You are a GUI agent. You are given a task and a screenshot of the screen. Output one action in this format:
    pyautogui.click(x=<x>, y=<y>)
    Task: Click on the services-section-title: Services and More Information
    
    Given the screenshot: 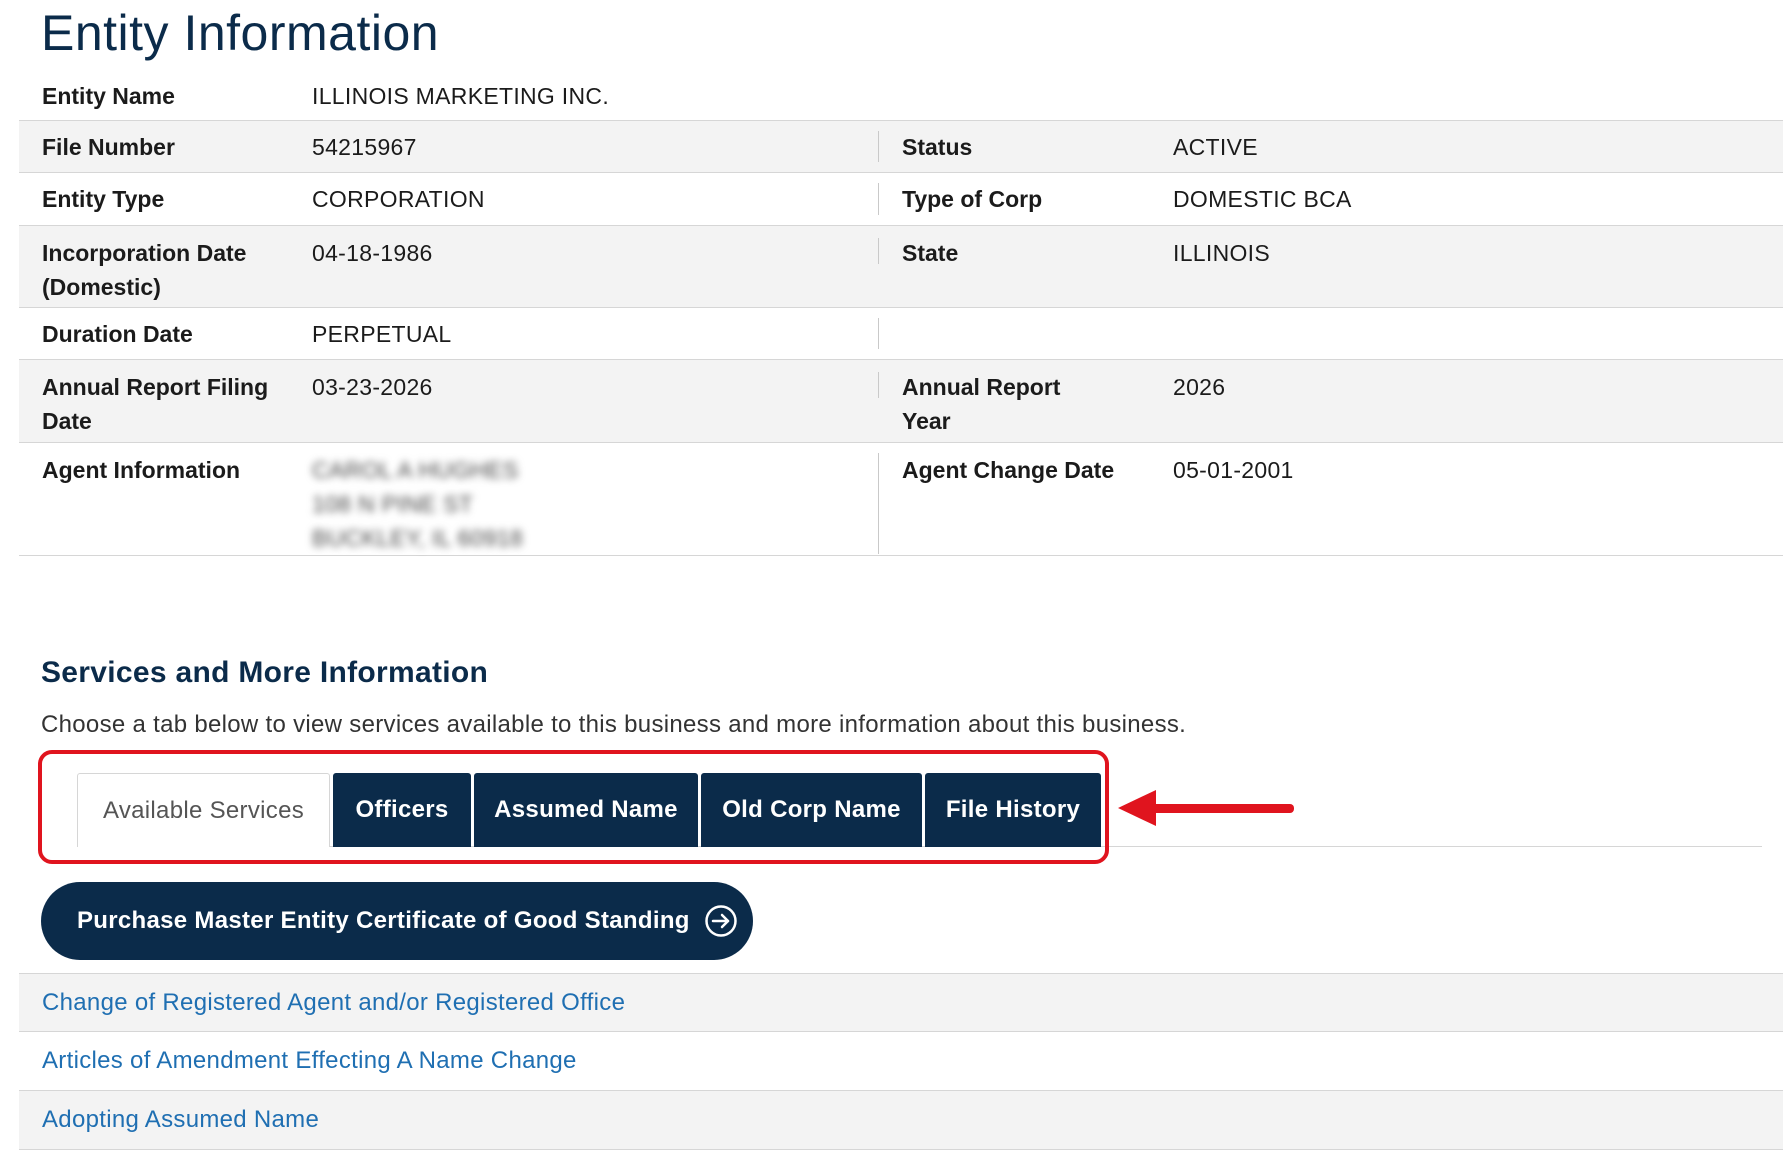 What is the action you would take?
    pyautogui.click(x=265, y=672)
    